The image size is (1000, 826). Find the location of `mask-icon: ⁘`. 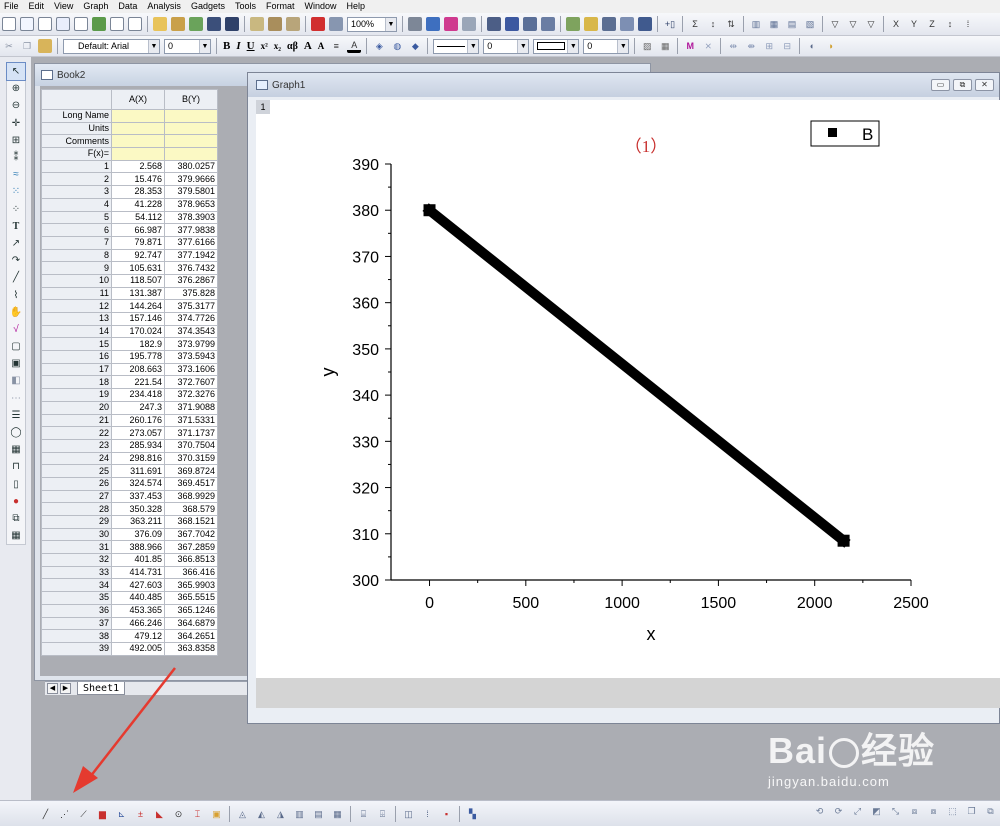

mask-icon: ⁘ is located at coordinates (16, 209).